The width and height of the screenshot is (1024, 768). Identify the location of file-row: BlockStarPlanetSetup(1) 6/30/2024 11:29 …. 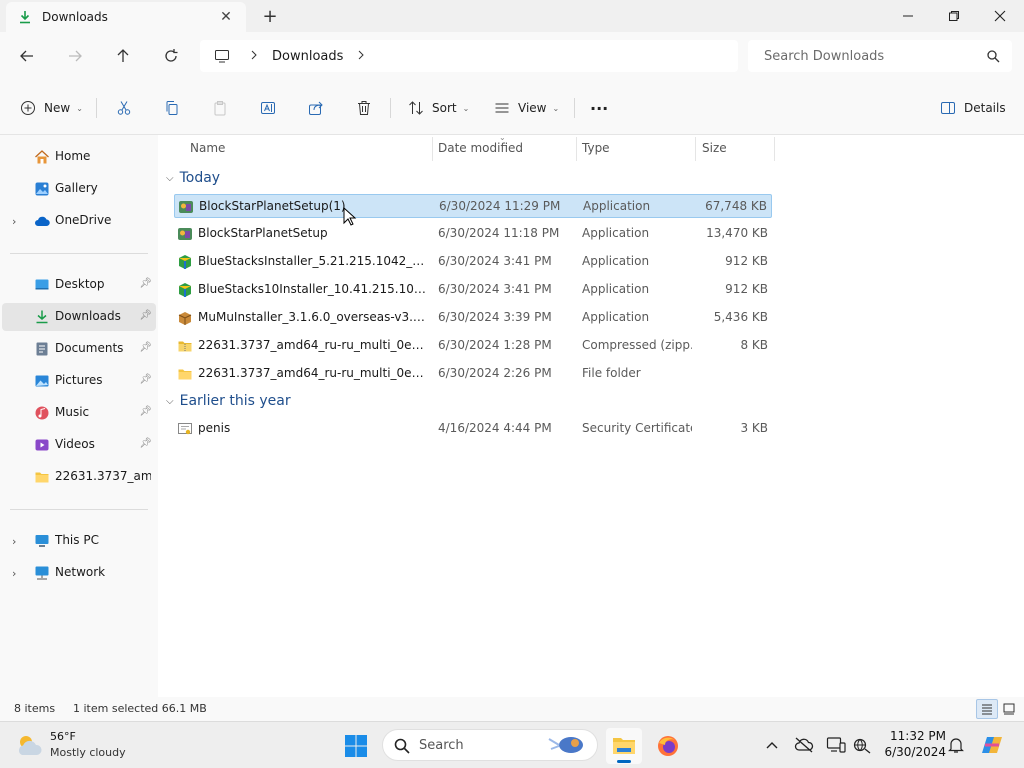
(473, 206).